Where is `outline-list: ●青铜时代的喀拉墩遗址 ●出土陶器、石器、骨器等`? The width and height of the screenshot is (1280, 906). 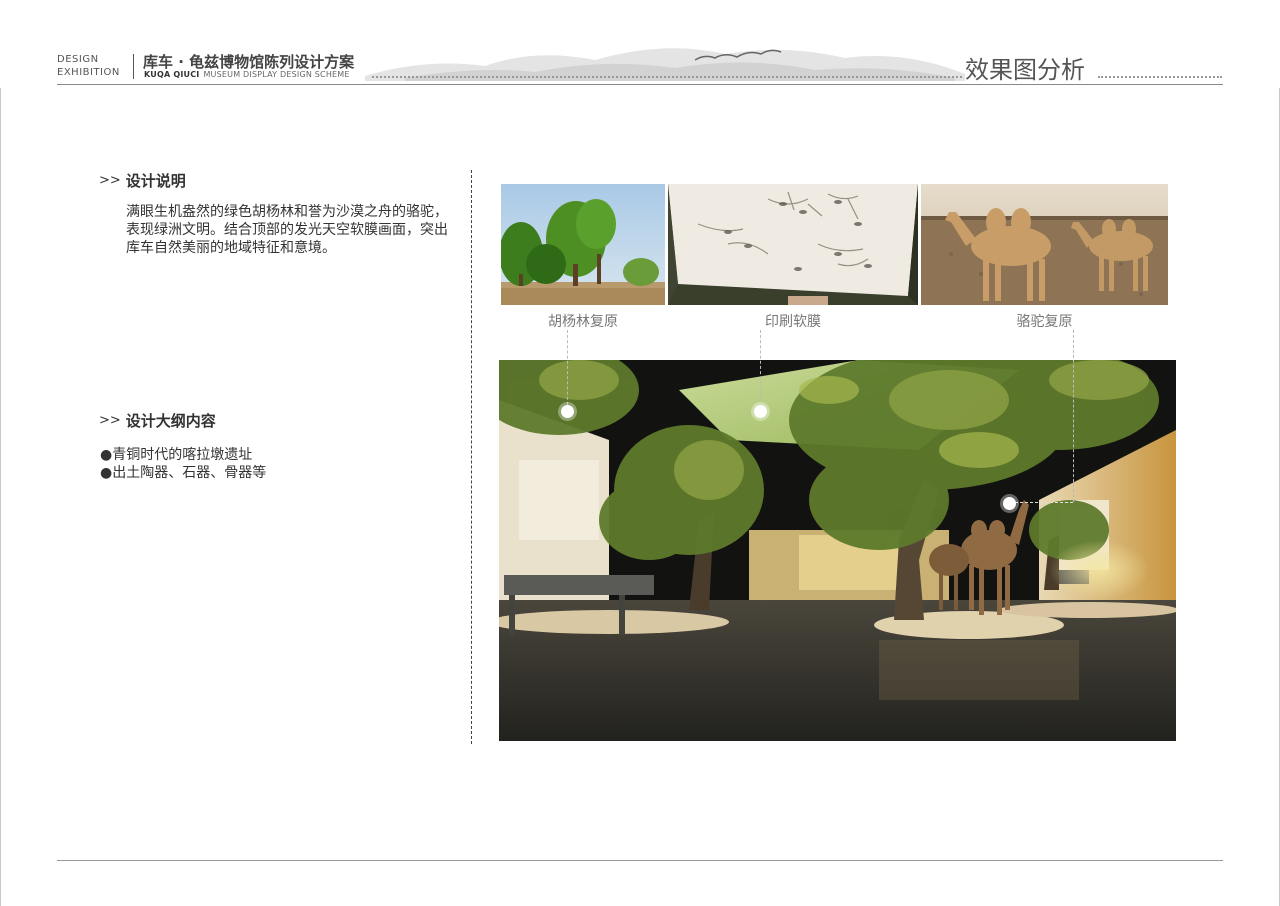
outline-list: ●青铜时代的喀拉墩遗址 ●出土陶器、石器、骨器等 is located at coordinates (183, 464).